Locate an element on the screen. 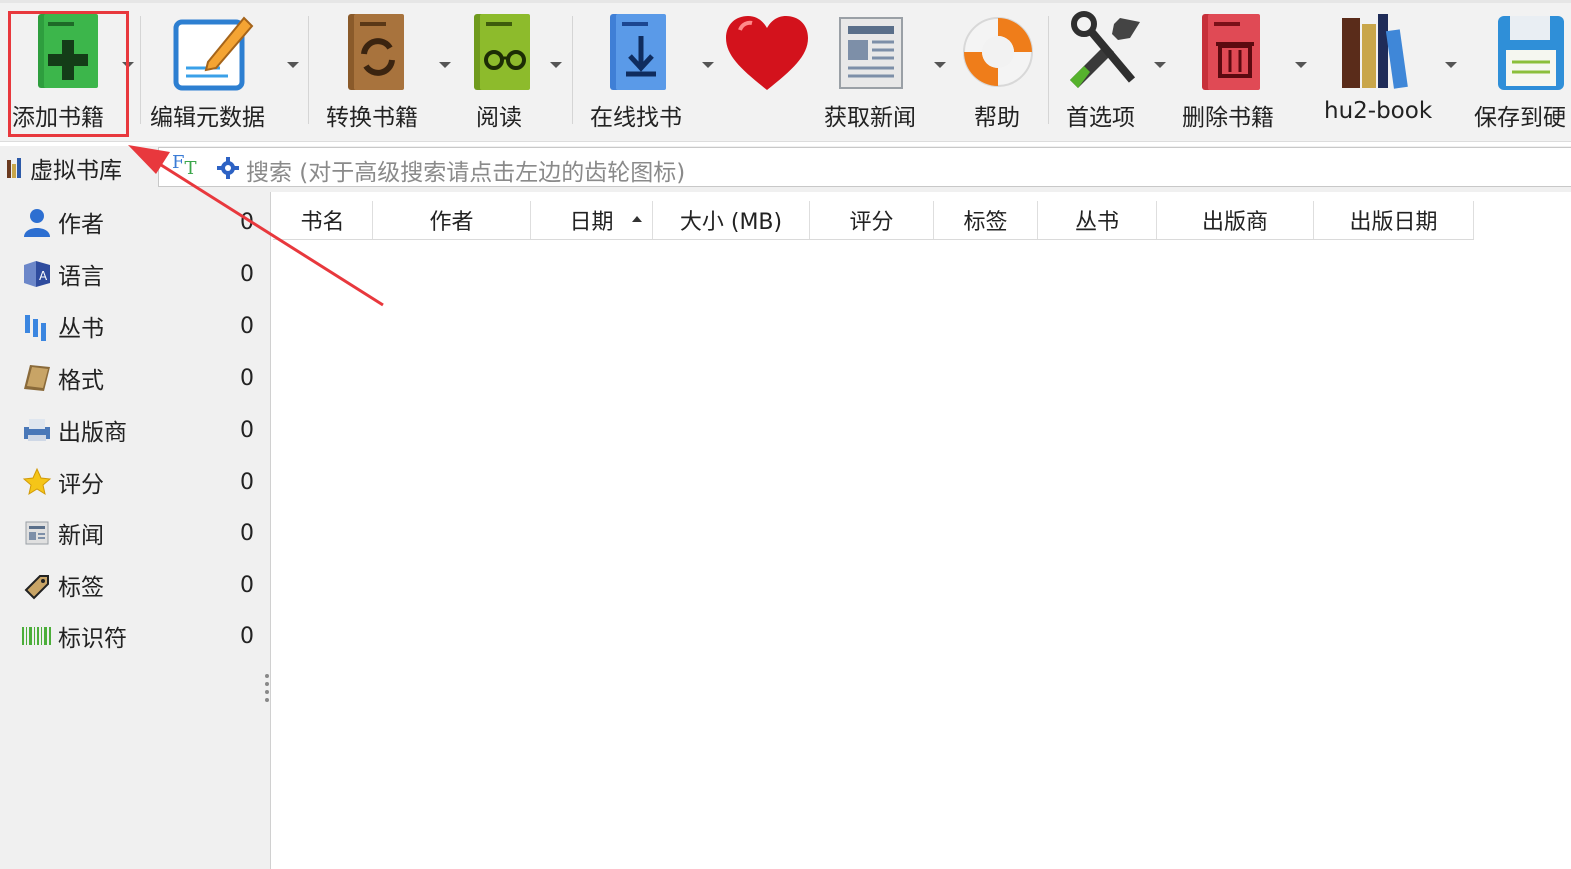 The image size is (1571, 869). annotation-arrow is located at coordinates (256, 226).